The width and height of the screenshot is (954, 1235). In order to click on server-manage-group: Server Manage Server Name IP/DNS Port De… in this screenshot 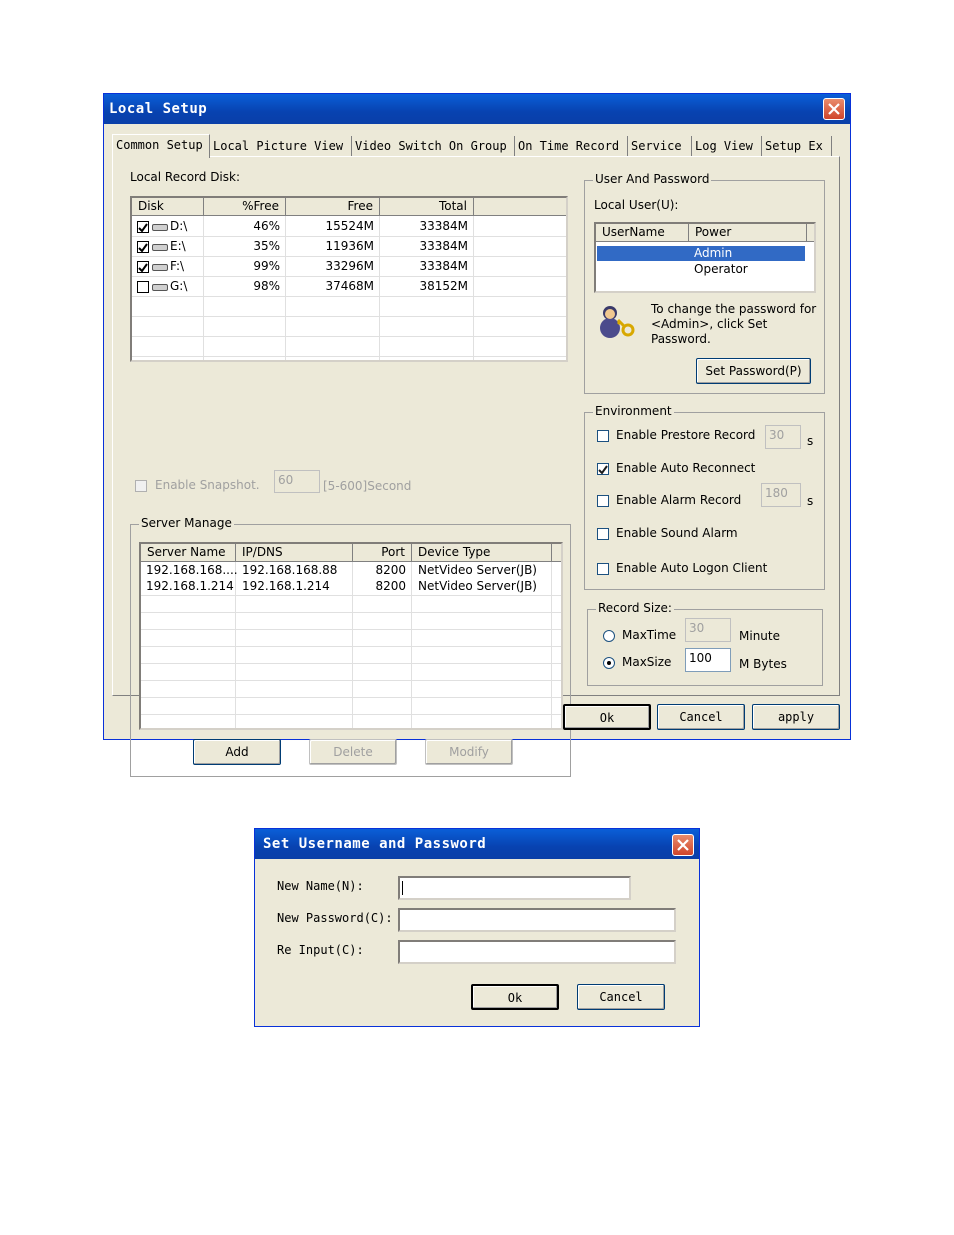, I will do `click(350, 646)`.